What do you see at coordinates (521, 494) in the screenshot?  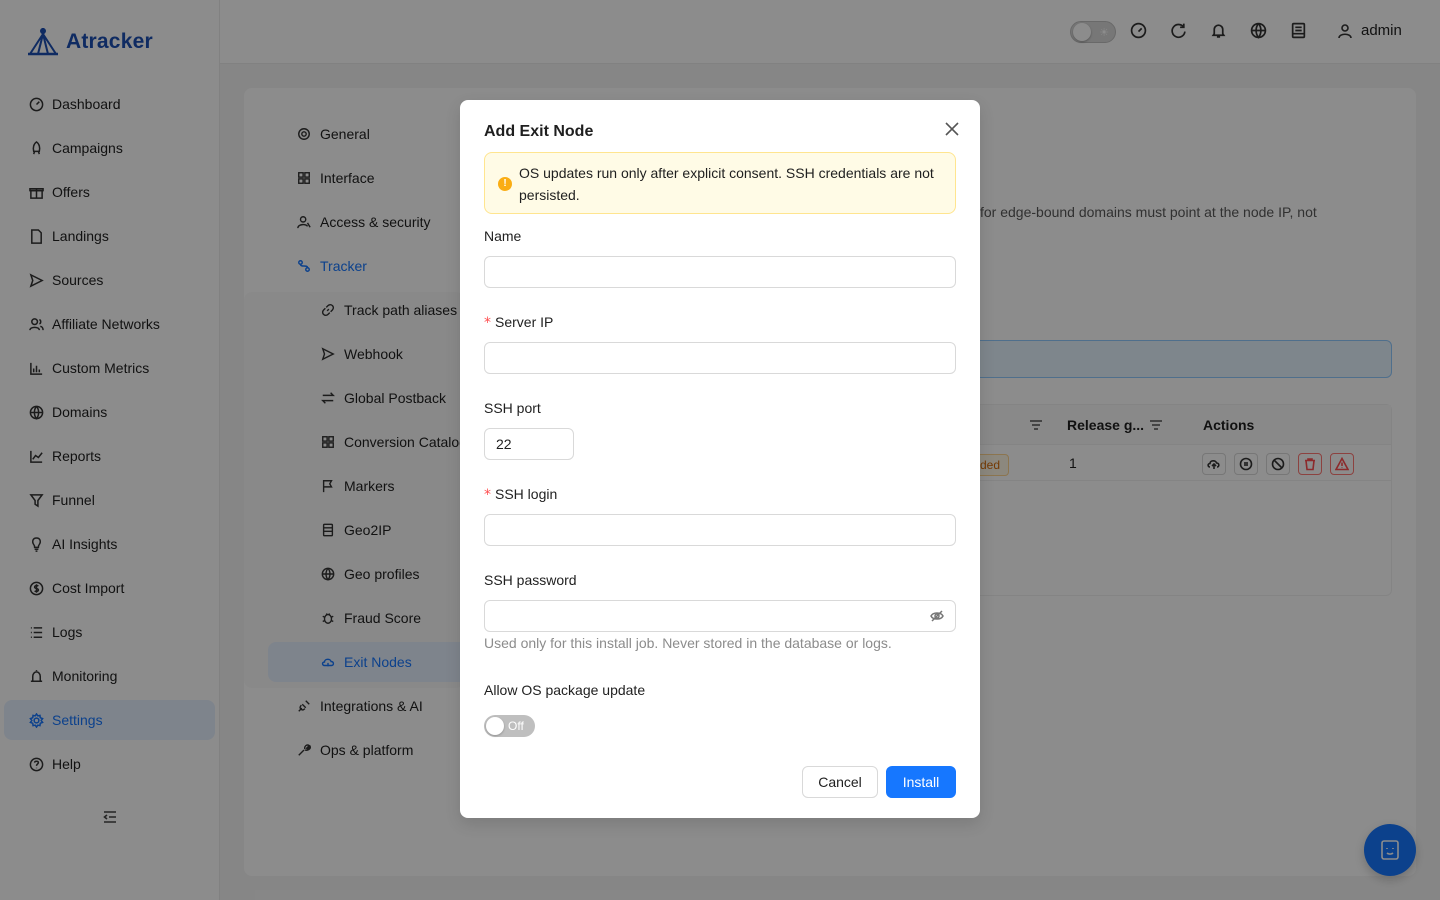 I see `ssh-login-label: * SSH login` at bounding box center [521, 494].